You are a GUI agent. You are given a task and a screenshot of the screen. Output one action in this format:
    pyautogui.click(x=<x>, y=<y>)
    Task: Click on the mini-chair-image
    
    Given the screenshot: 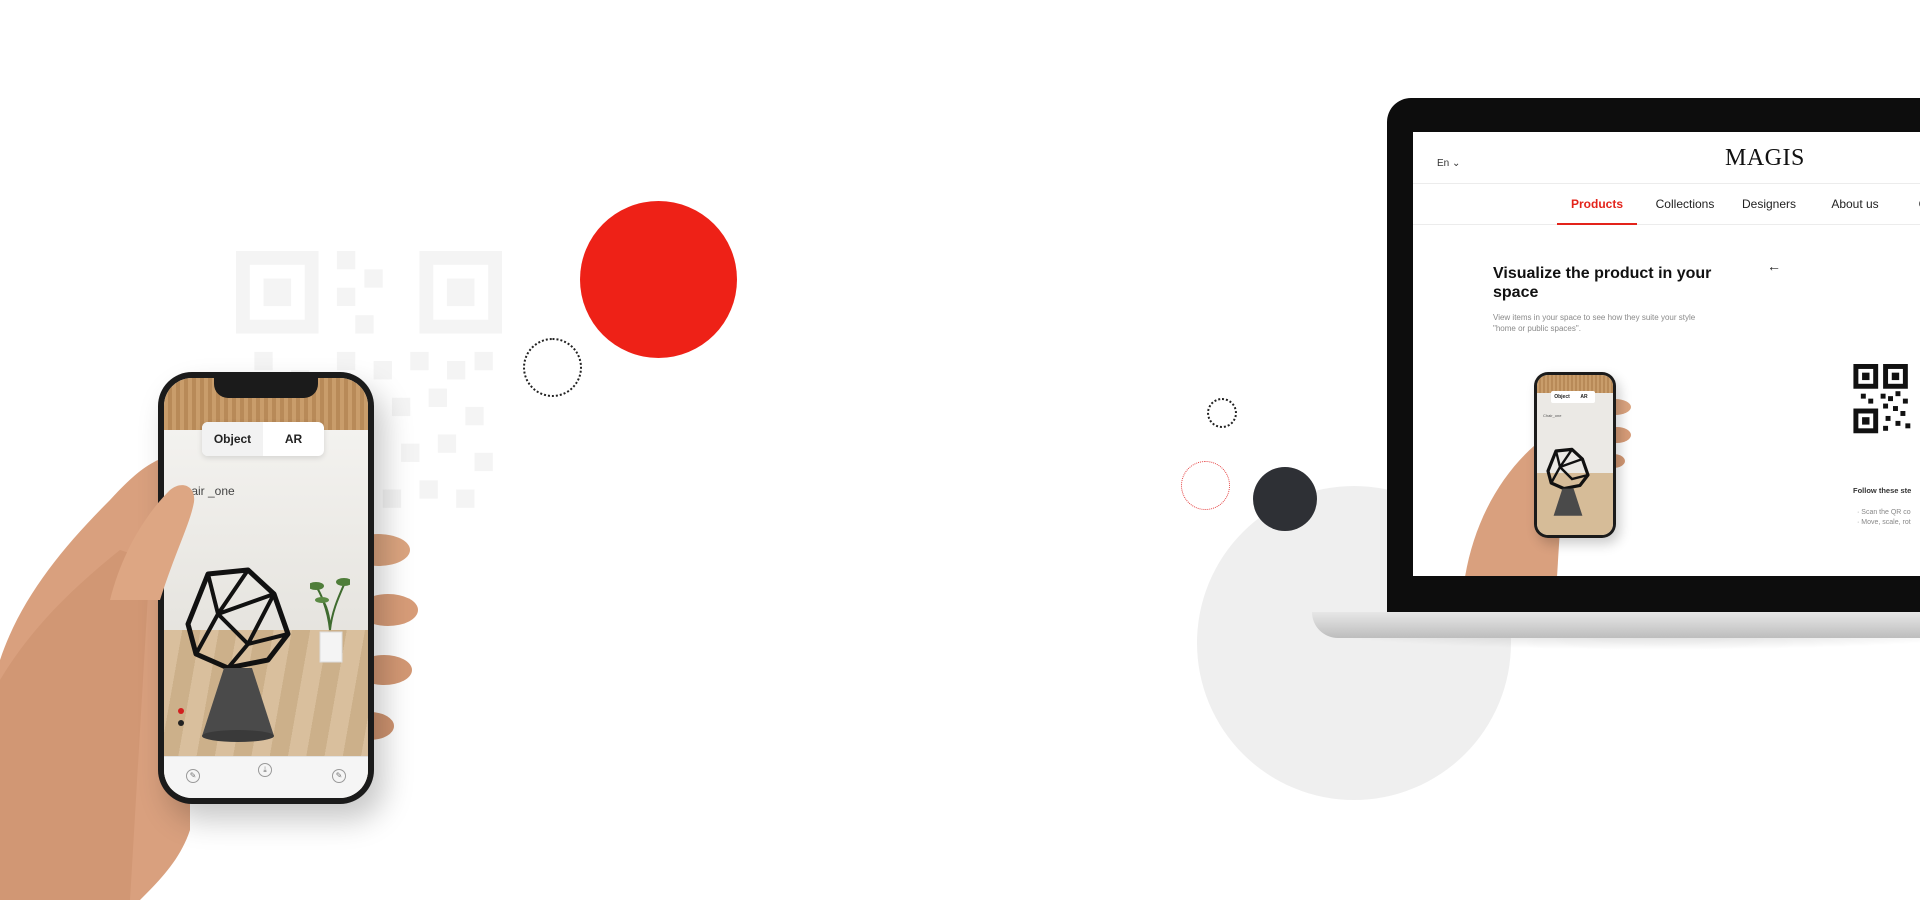 What is the action you would take?
    pyautogui.click(x=1568, y=481)
    